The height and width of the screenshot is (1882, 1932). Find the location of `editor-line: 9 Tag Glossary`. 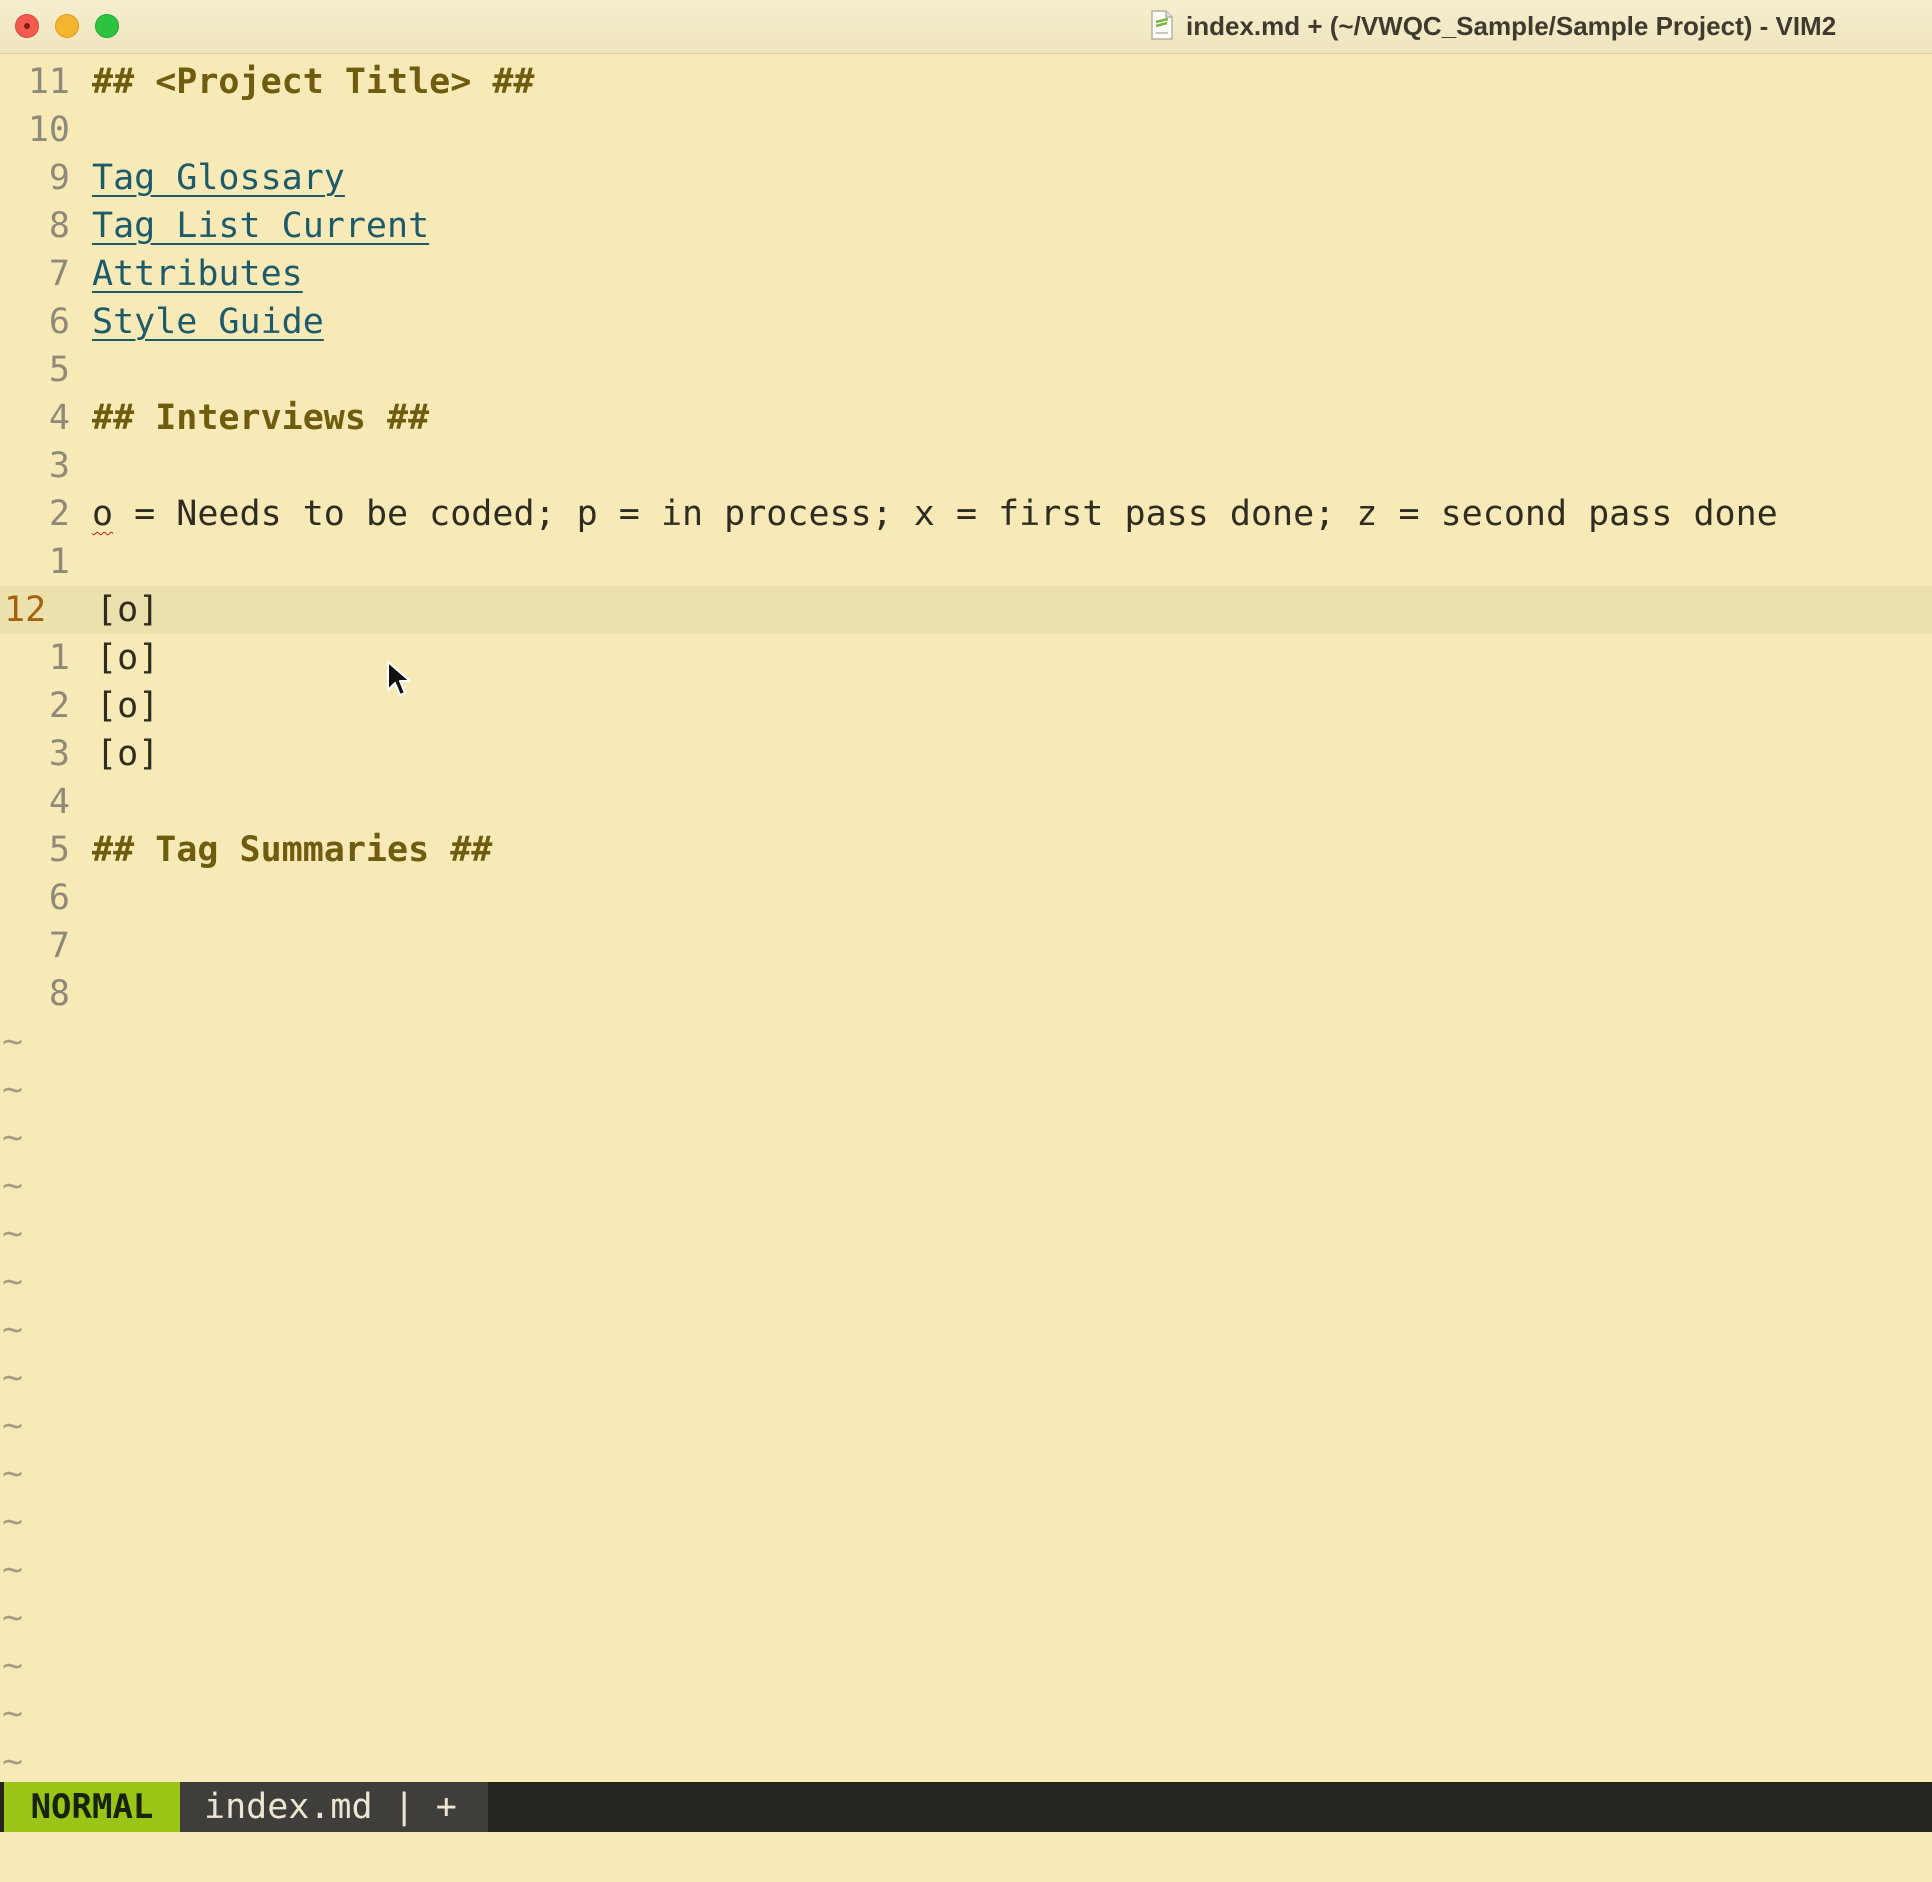

editor-line: 9 Tag Glossary is located at coordinates (966, 178).